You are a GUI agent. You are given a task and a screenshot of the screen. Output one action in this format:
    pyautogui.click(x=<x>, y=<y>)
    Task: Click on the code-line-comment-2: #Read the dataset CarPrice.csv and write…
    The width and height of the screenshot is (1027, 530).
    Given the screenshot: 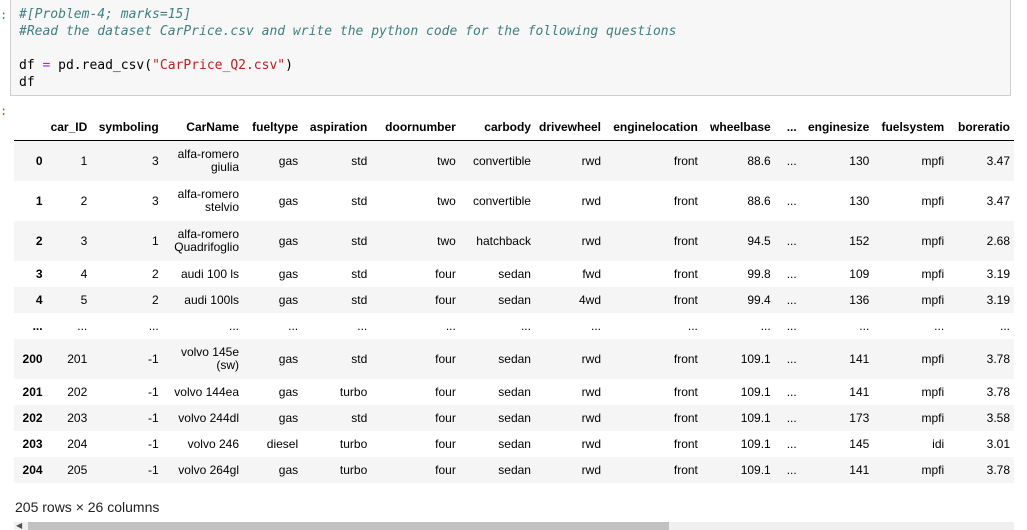 What is the action you would take?
    pyautogui.click(x=348, y=31)
    